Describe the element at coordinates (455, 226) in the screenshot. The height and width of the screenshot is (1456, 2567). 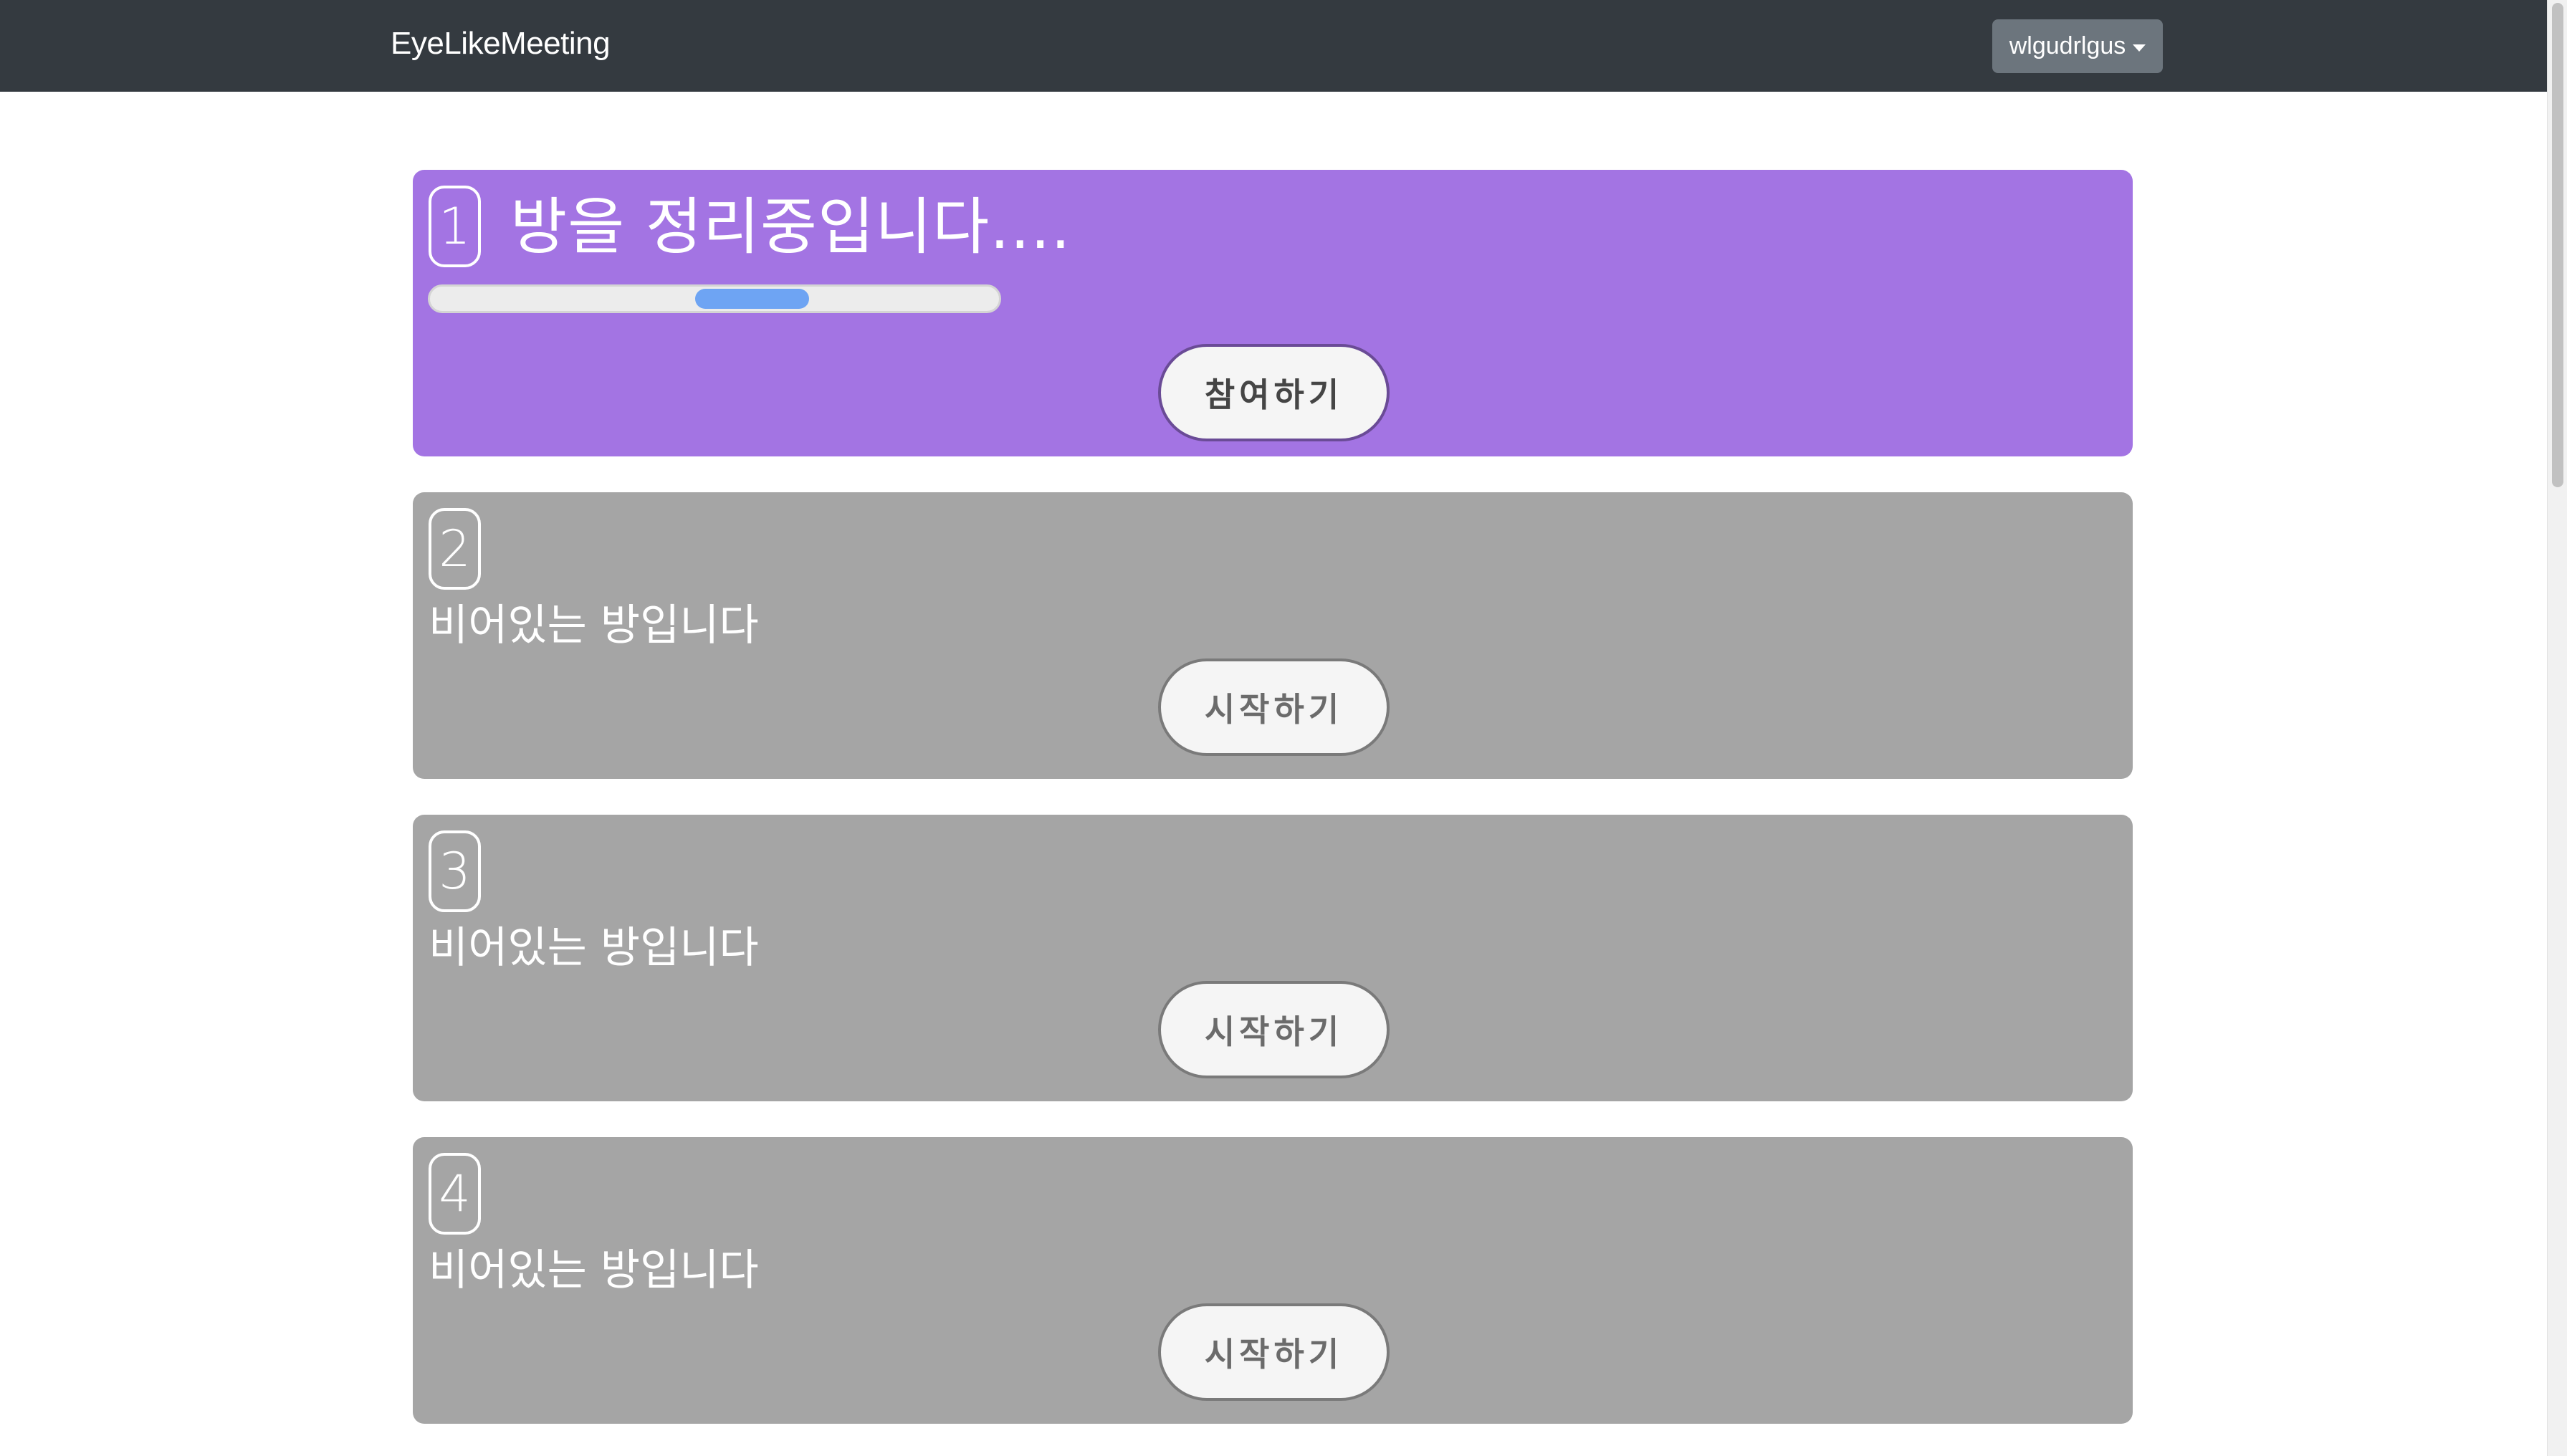
I see `room-number-badge: 1` at that location.